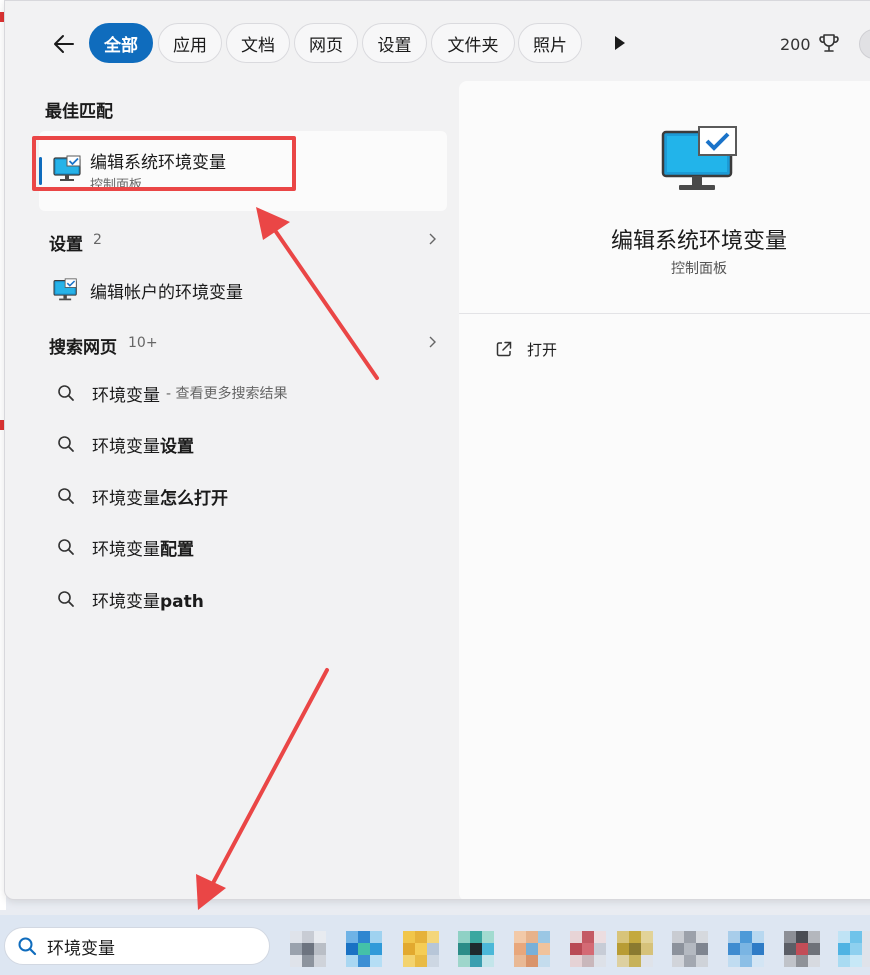  I want to click on best-match-result: 编辑系统环境变量 控制面板, so click(243, 171).